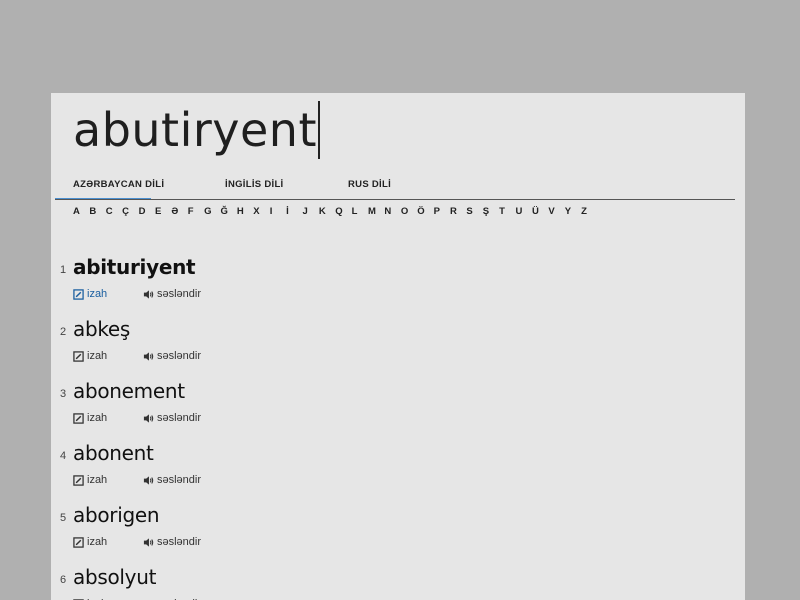 The height and width of the screenshot is (600, 800). Describe the element at coordinates (398, 534) in the screenshot. I see `result-row: 5 aborigen izah səsləndir` at that location.